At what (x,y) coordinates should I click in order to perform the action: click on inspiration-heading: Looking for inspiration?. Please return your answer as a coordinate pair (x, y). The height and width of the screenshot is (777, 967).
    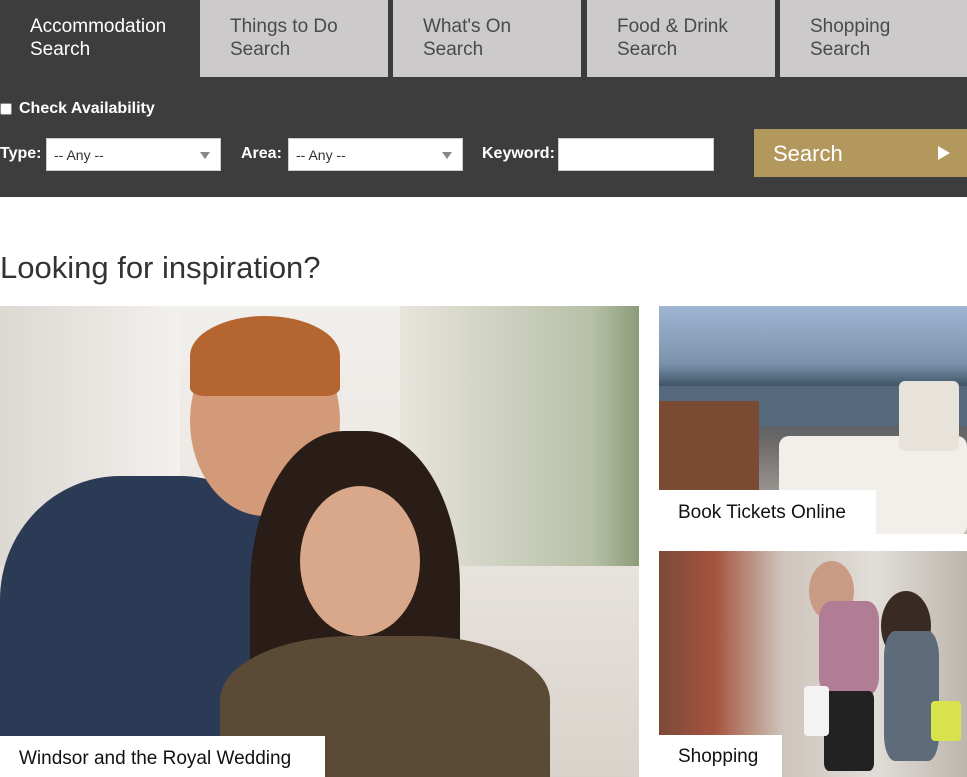
    Looking at the image, I should click on (160, 267).